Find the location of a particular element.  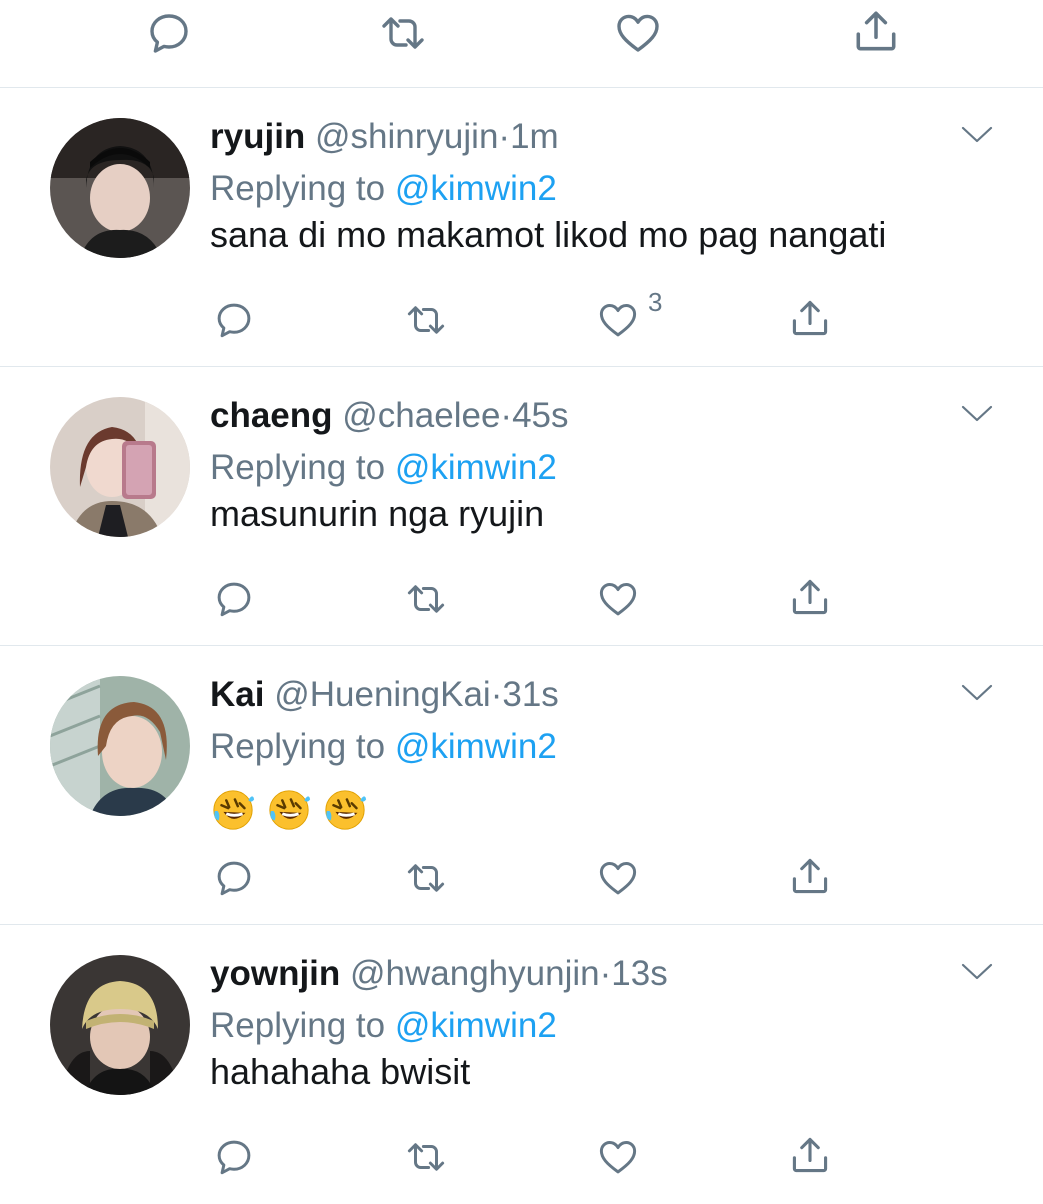

user-handle: @chaelee is located at coordinates (421, 415).